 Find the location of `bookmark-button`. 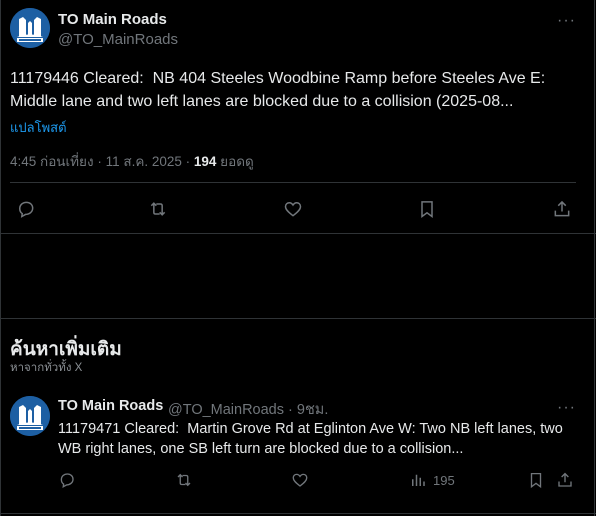

bookmark-button is located at coordinates (427, 209).